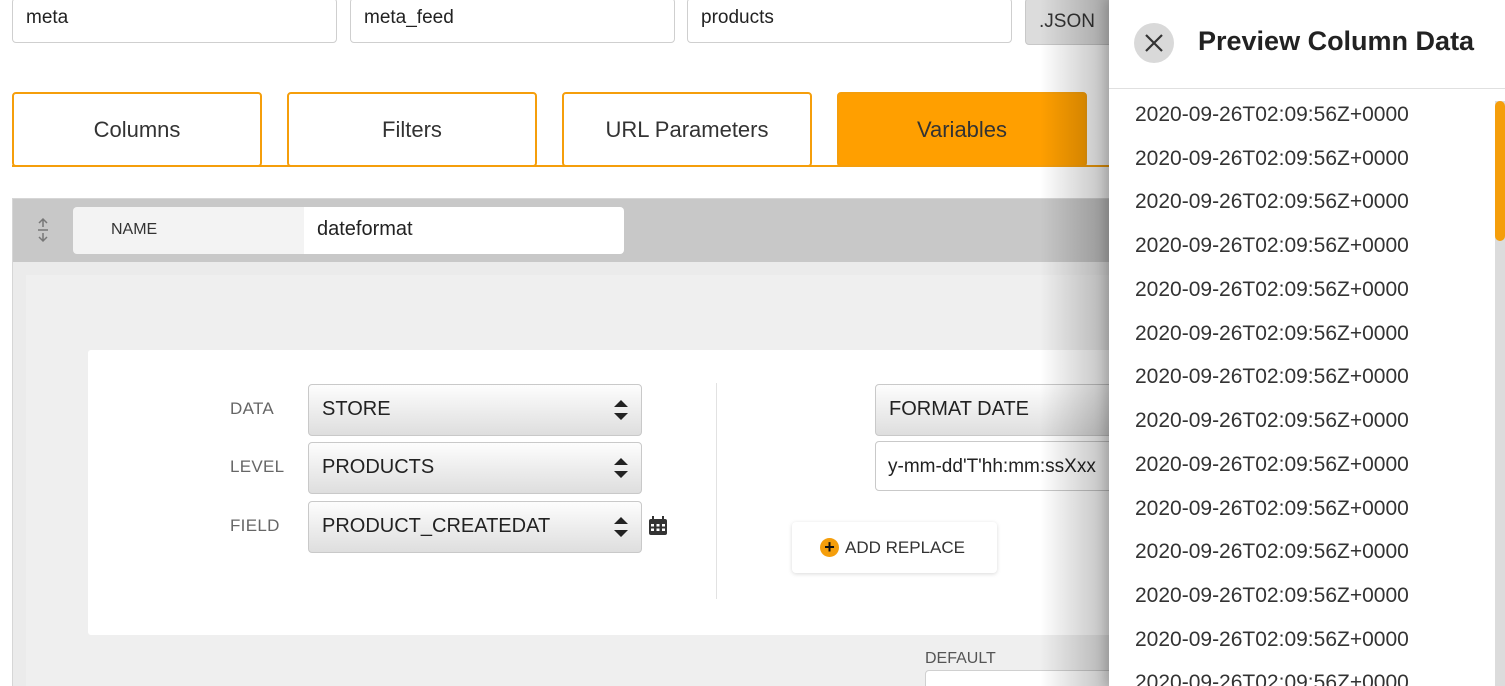 The width and height of the screenshot is (1505, 686). What do you see at coordinates (464, 230) in the screenshot?
I see `name-input: dateformat` at bounding box center [464, 230].